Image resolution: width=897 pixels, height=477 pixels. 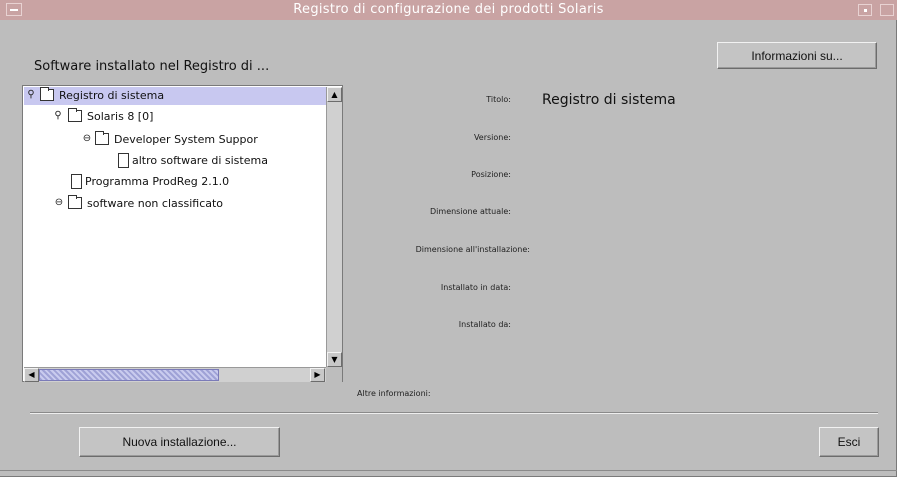 I want to click on label-current-size: Dimensione attuale:, so click(x=470, y=211).